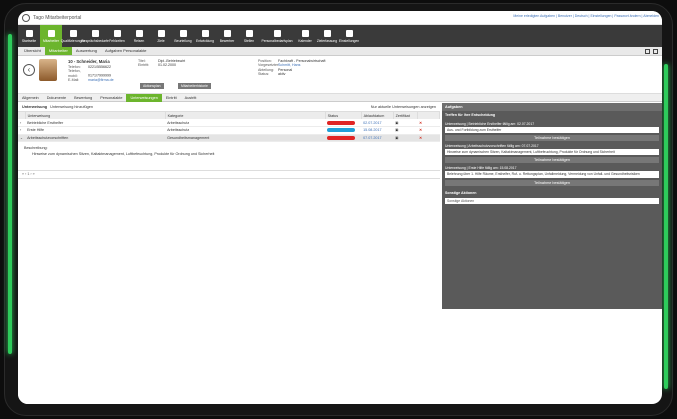  What do you see at coordinates (29, 70) in the screenshot?
I see `back-arrow-icon: ‹` at bounding box center [29, 70].